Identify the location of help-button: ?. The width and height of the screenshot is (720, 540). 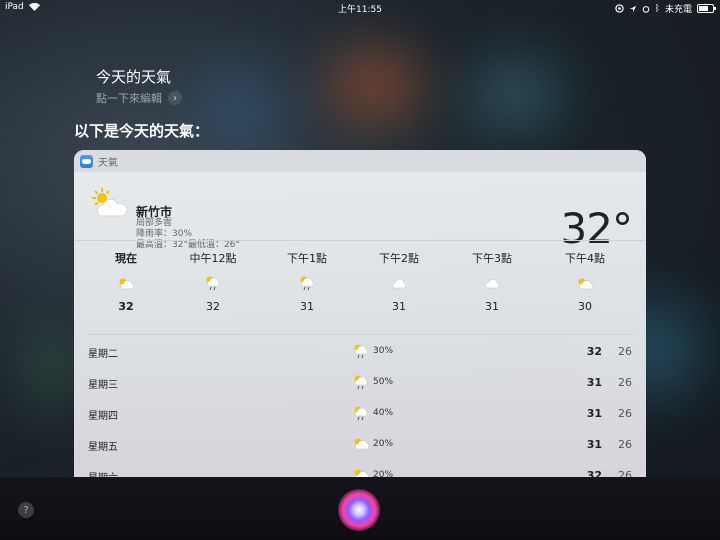
(26, 510).